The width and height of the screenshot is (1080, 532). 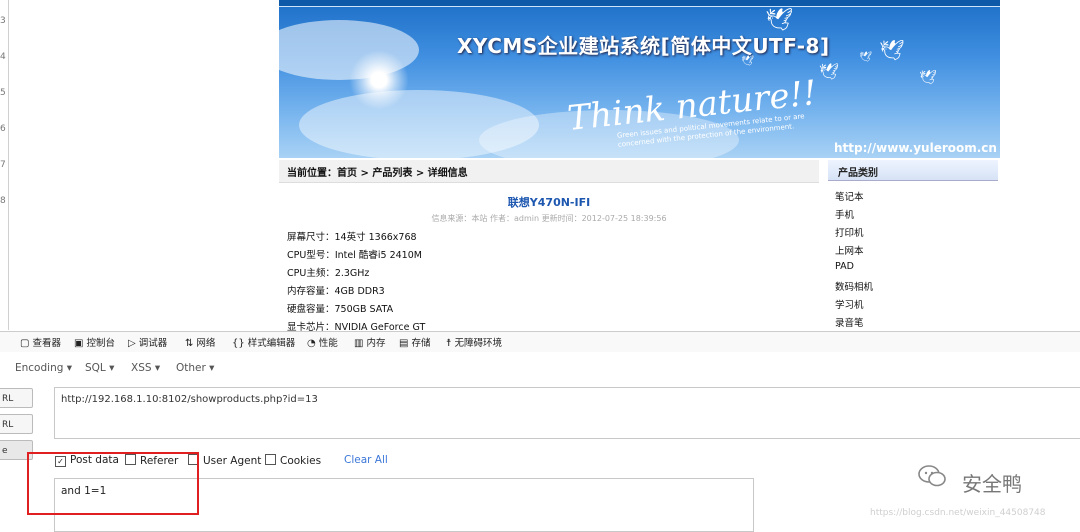 What do you see at coordinates (238, 343) in the screenshot?
I see `style-editor-icon: {}` at bounding box center [238, 343].